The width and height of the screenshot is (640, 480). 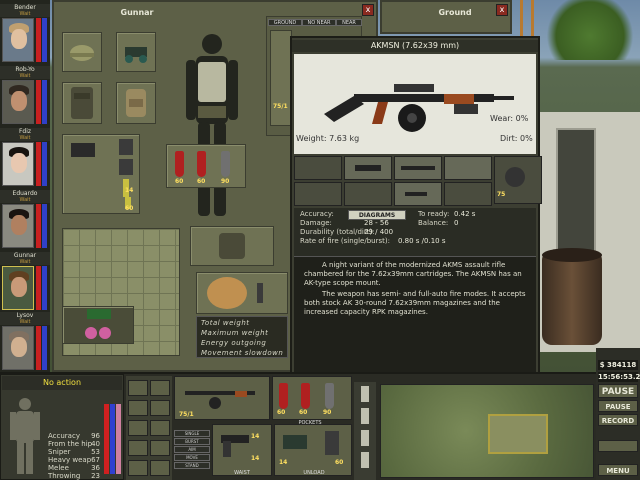 I want to click on pause-big-button: PAUSE, so click(x=618, y=391).